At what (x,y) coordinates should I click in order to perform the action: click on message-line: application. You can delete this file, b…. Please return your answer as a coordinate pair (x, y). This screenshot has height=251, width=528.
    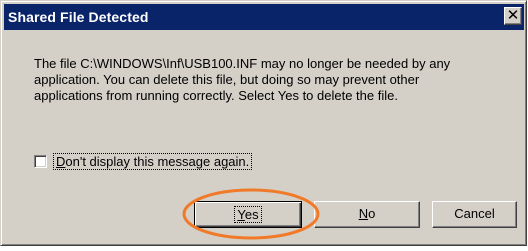
    Looking at the image, I should click on (227, 79).